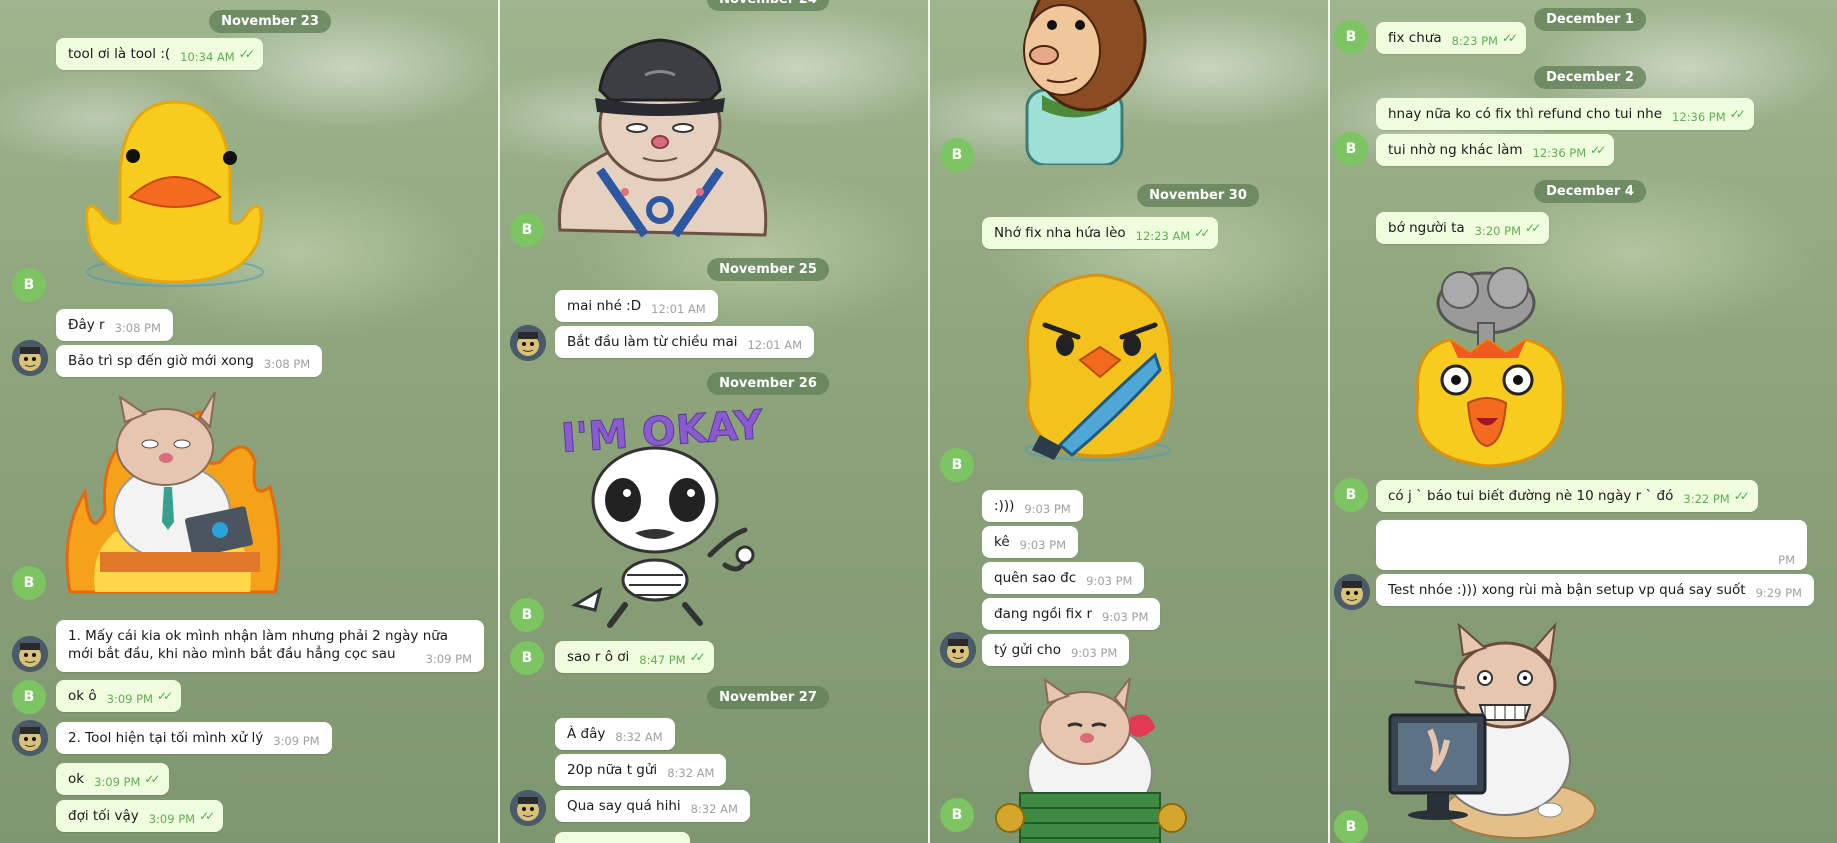  Describe the element at coordinates (634, 657) in the screenshot. I see `message-bubble-outgoing: sao r ô ơi 8:47 PM ✓✓` at that location.